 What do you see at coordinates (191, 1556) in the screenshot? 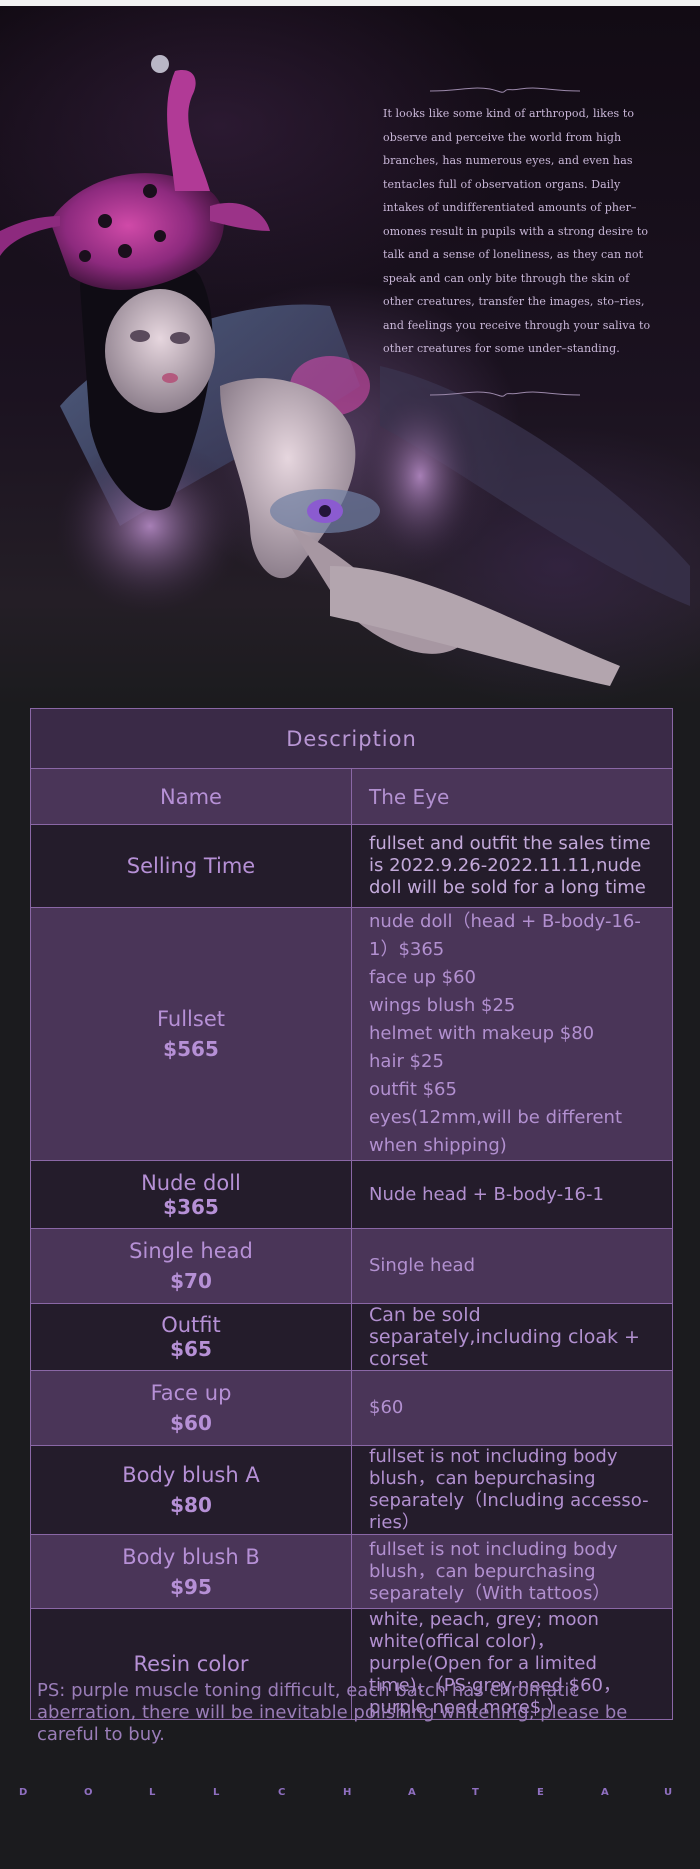
I see `body-blush-b-label: Body blush B` at bounding box center [191, 1556].